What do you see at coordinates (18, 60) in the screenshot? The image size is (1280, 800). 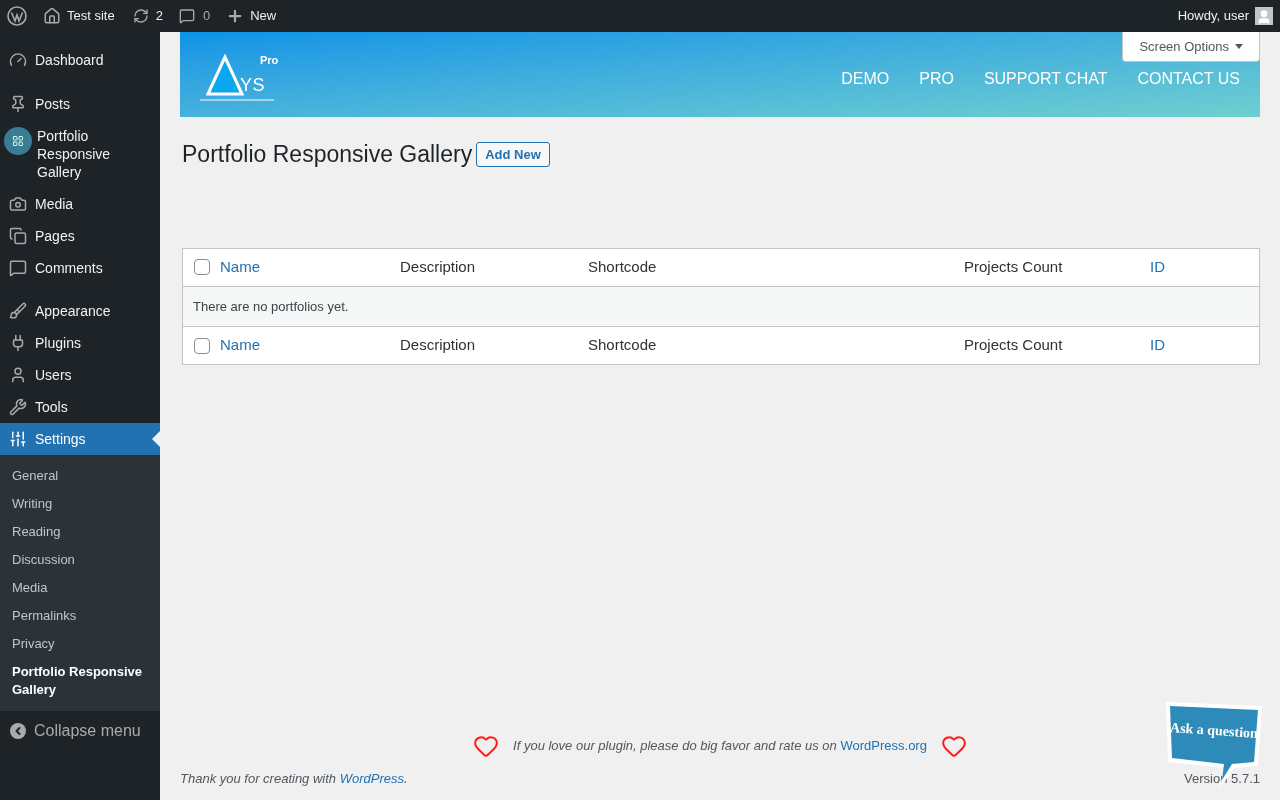 I see `gauge-icon` at bounding box center [18, 60].